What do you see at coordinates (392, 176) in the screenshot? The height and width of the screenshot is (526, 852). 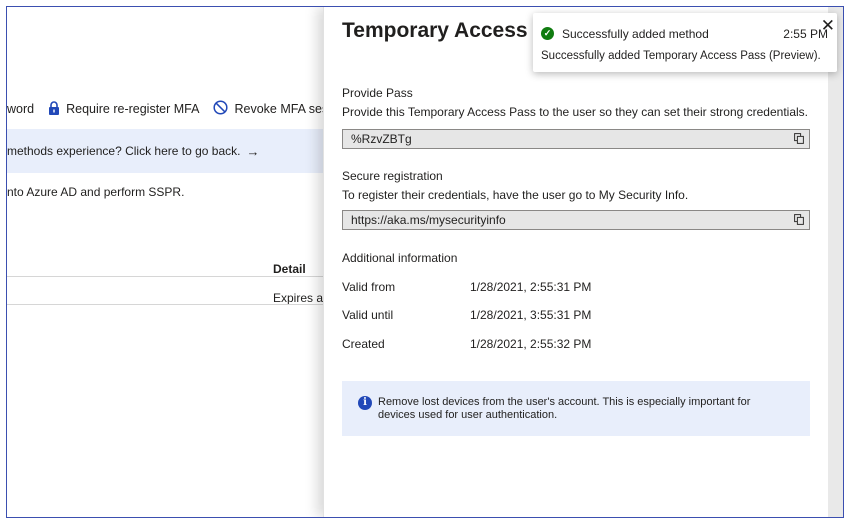 I see `secure-registration-heading: Secure registration` at bounding box center [392, 176].